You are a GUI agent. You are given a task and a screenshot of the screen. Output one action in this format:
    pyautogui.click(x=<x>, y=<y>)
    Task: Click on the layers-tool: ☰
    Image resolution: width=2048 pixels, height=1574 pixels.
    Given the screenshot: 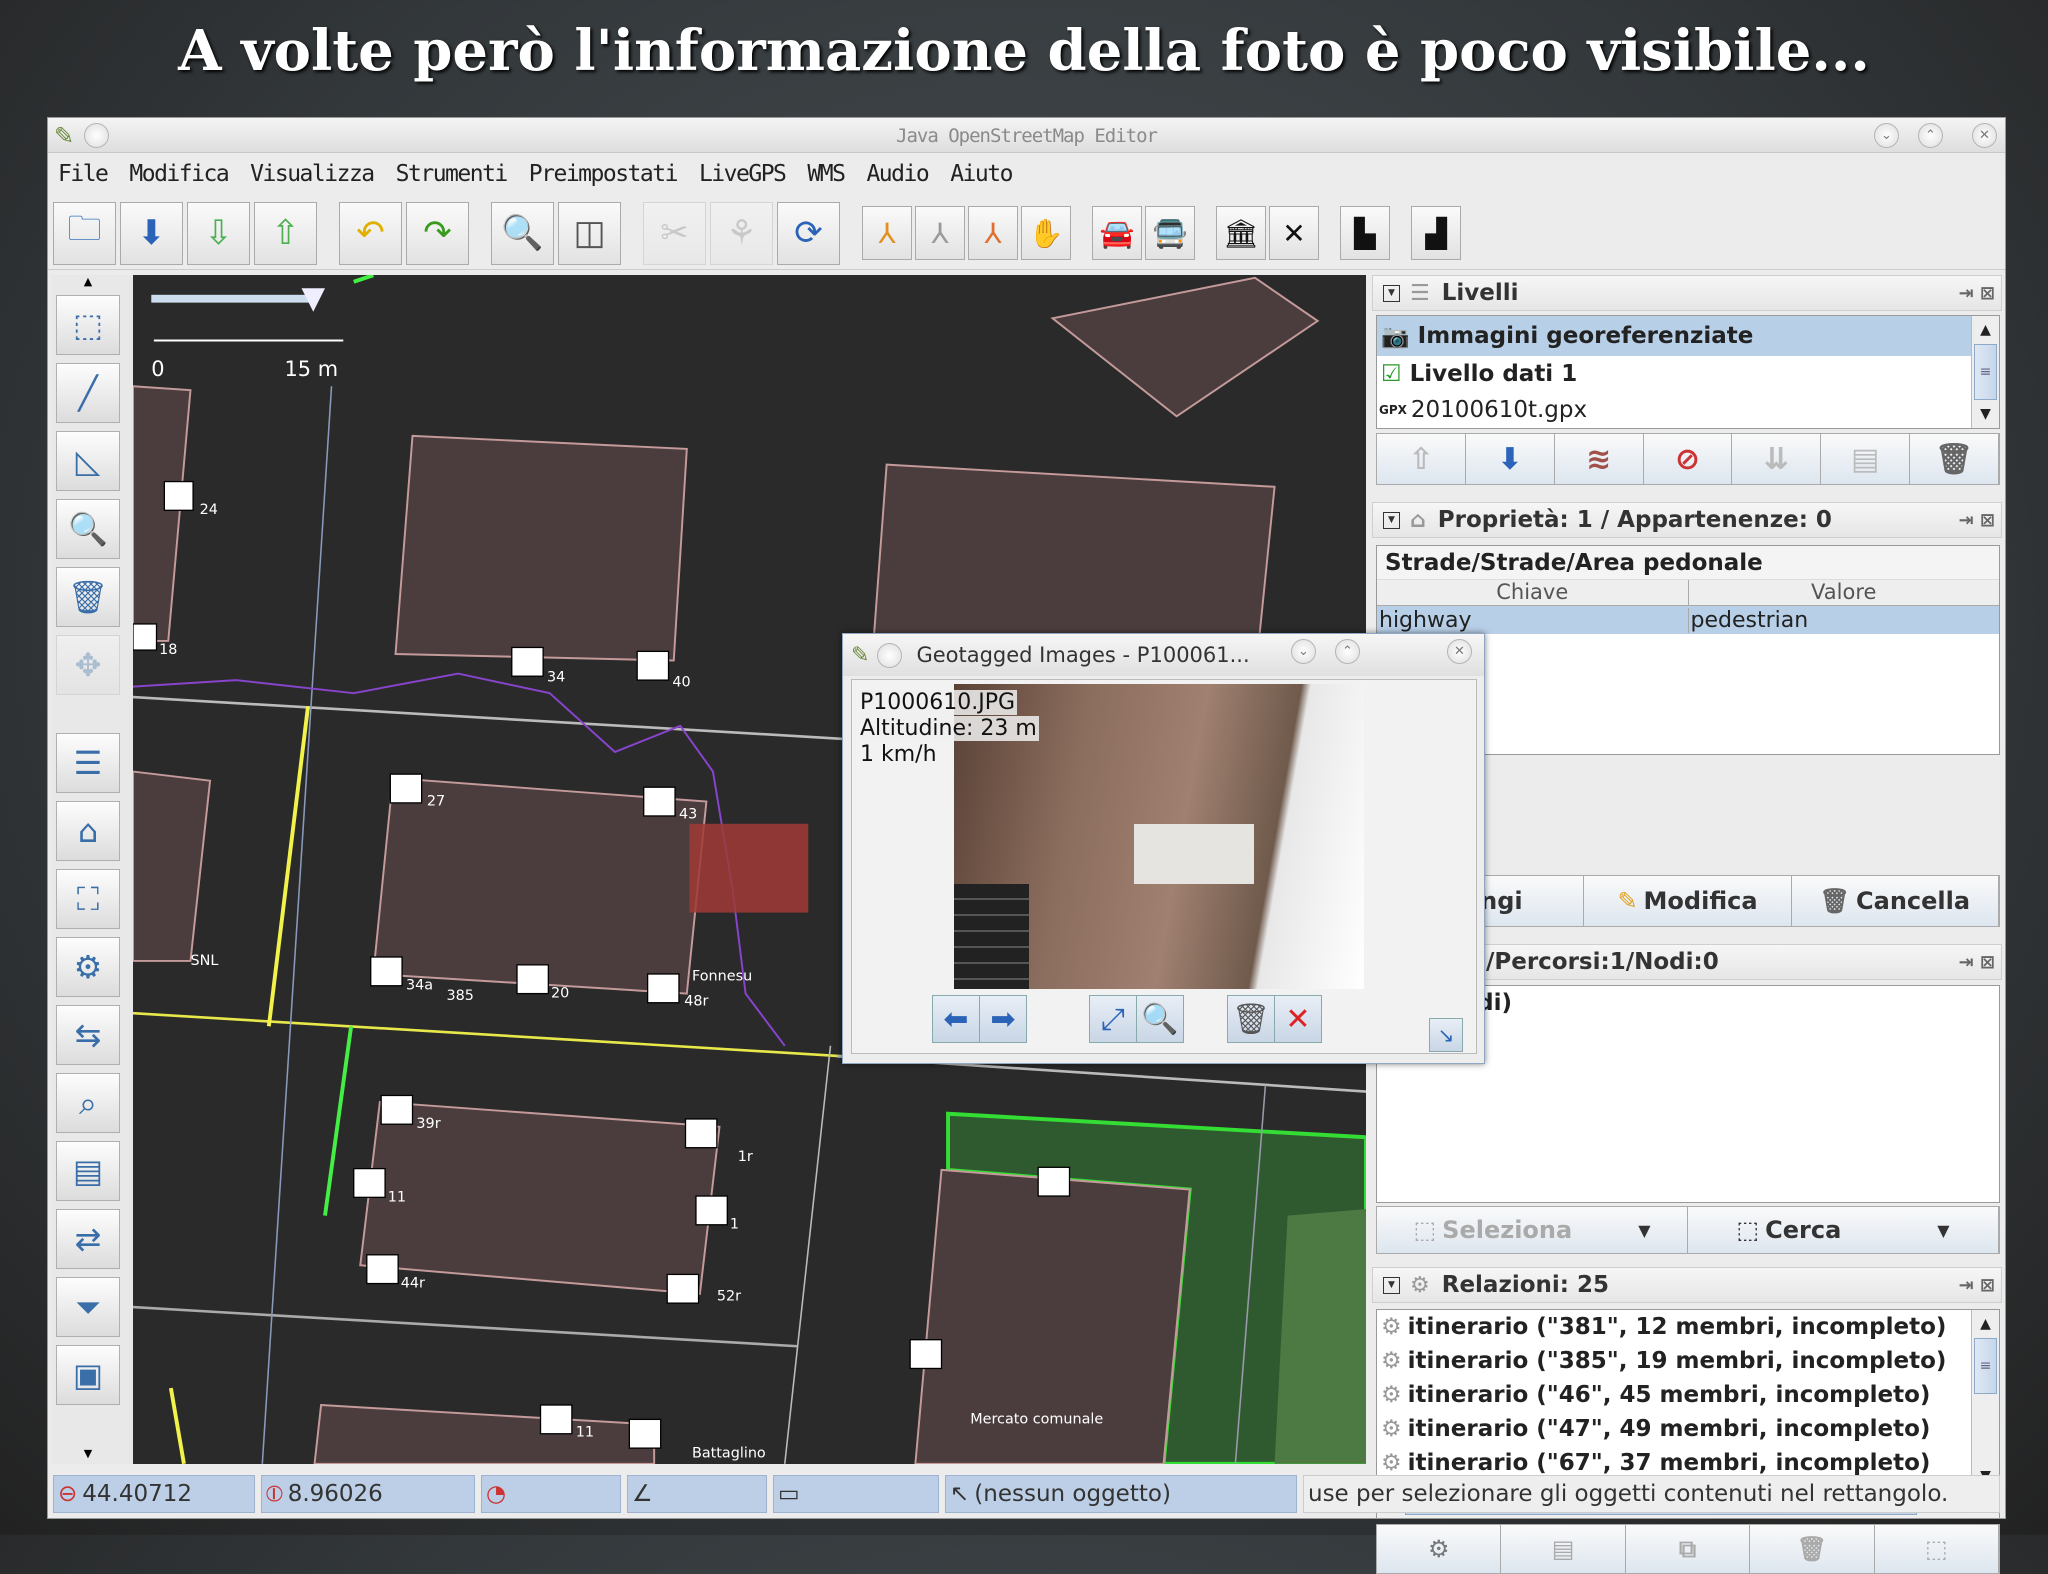 What is the action you would take?
    pyautogui.click(x=88, y=763)
    